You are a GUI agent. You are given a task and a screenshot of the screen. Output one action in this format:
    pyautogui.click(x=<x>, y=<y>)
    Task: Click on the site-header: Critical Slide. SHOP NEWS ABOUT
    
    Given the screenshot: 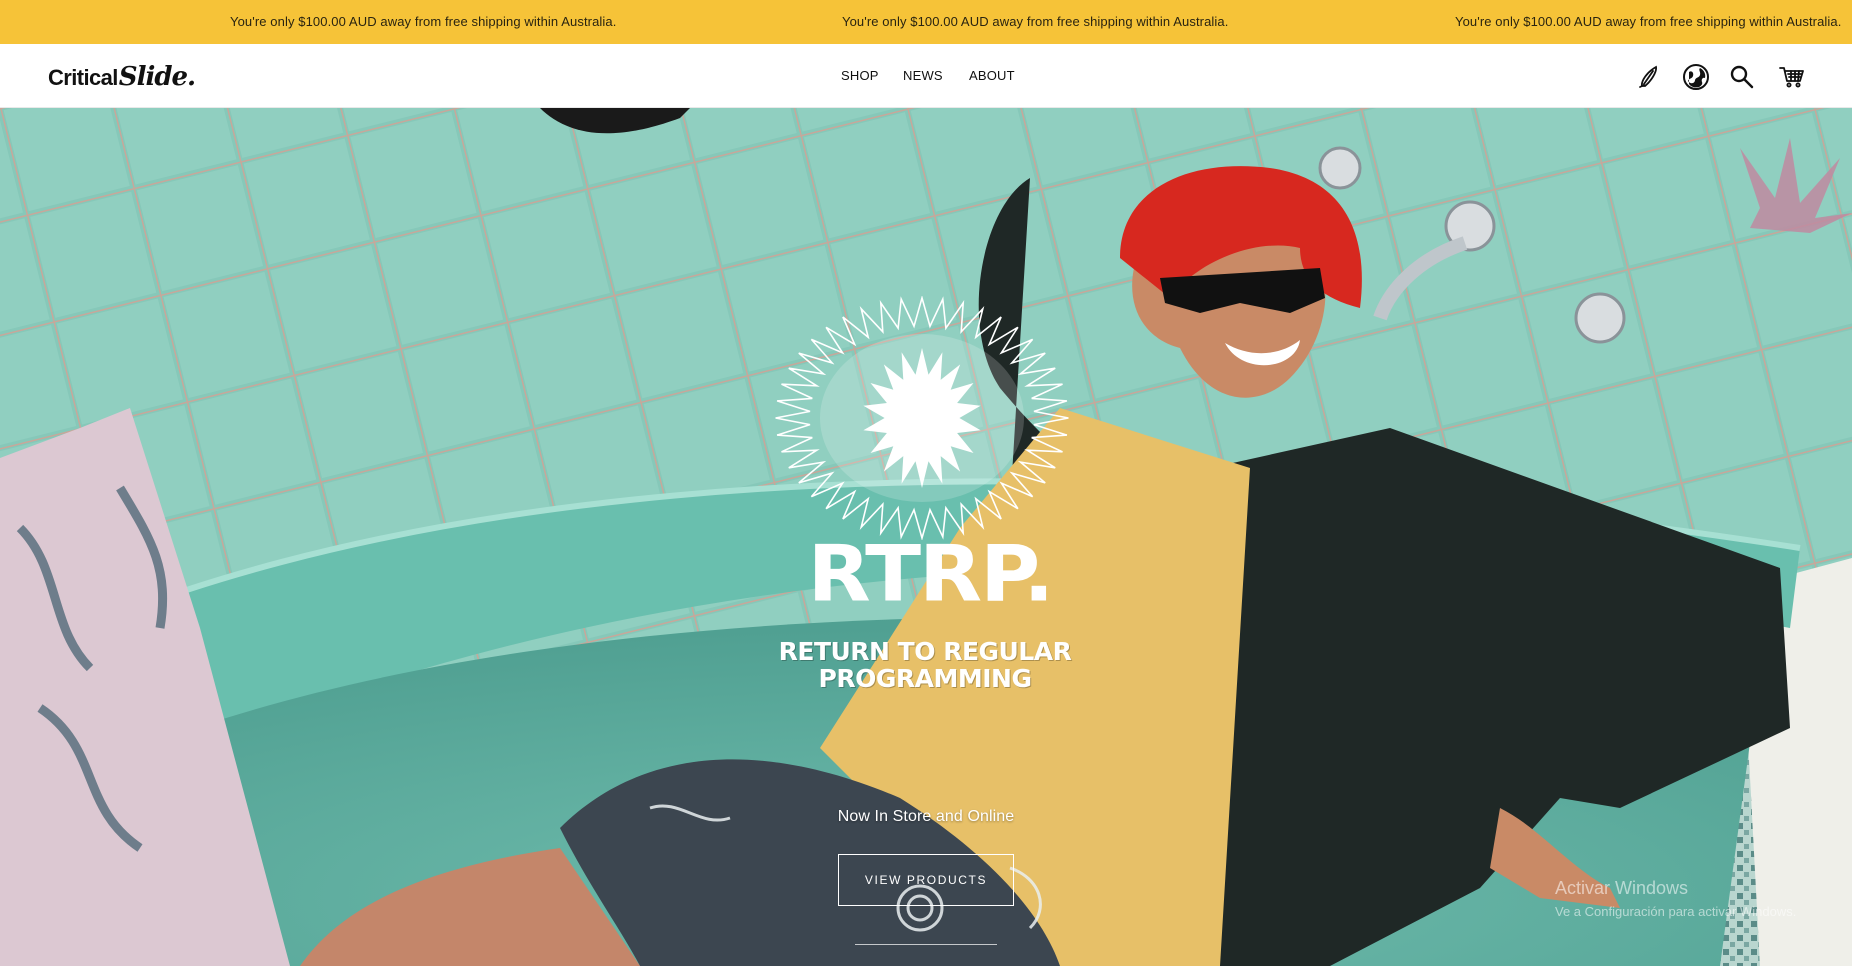 What is the action you would take?
    pyautogui.click(x=926, y=76)
    